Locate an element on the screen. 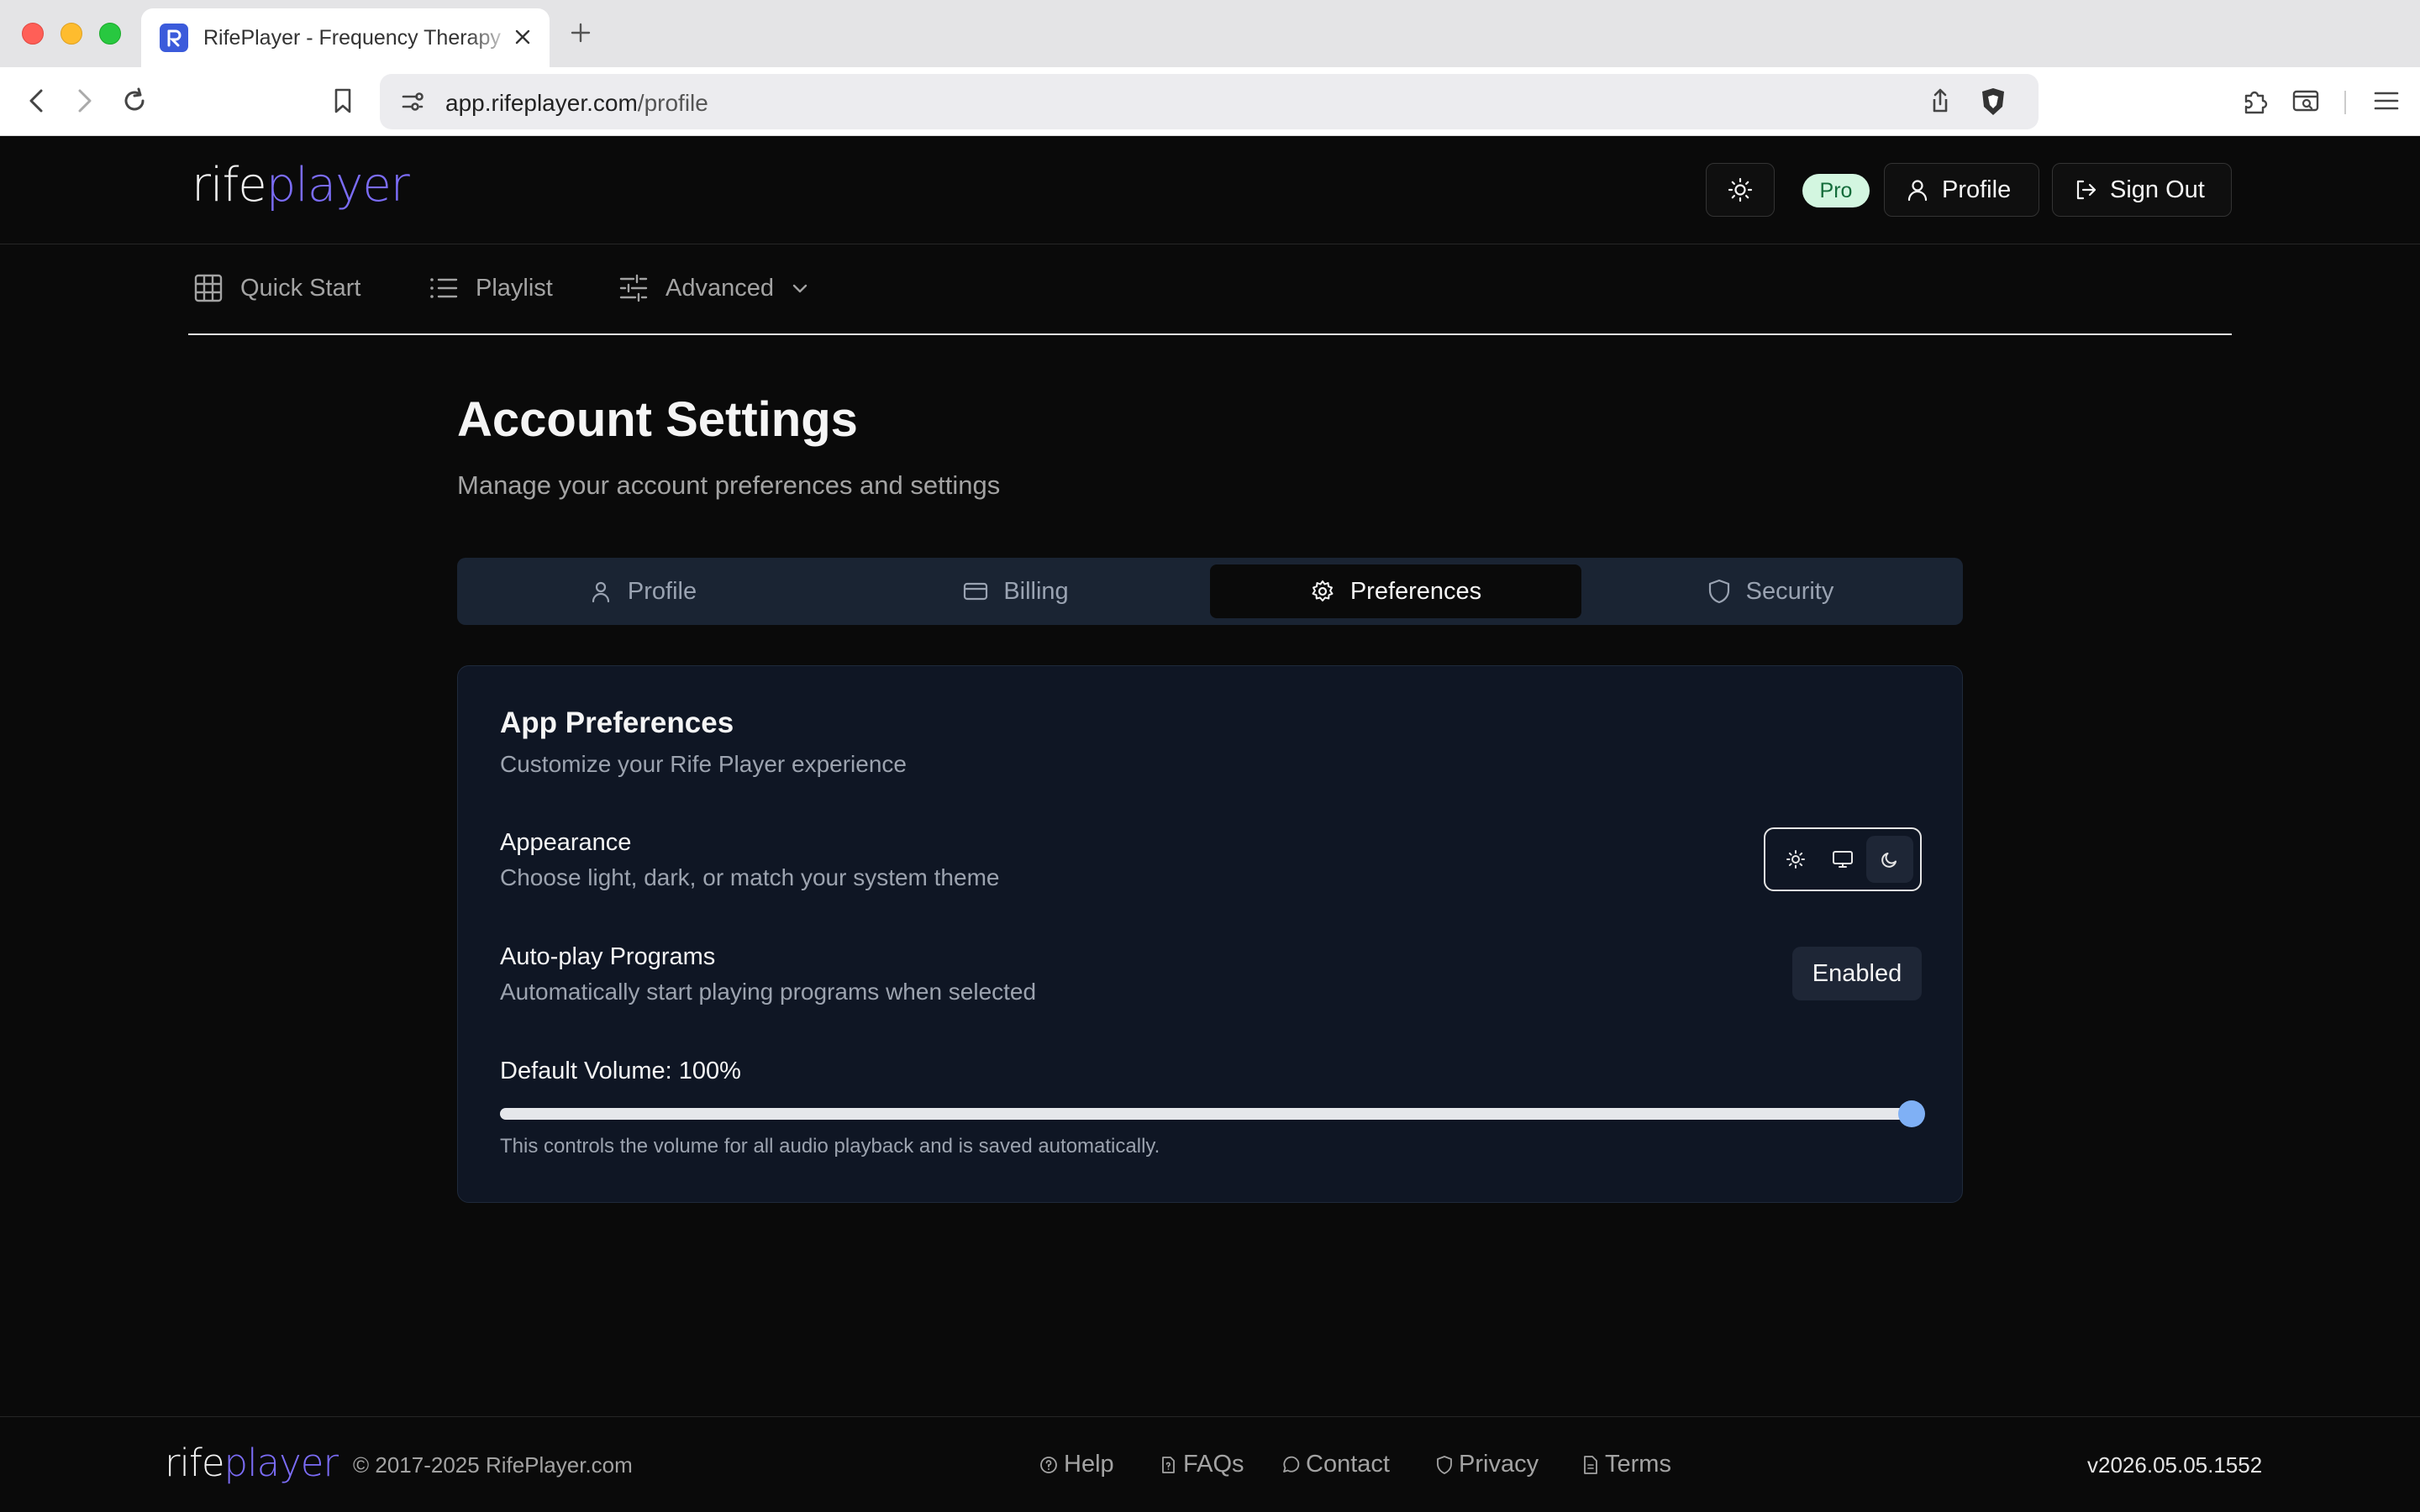 This screenshot has height=1512, width=2420. gear-icon is located at coordinates (1322, 591).